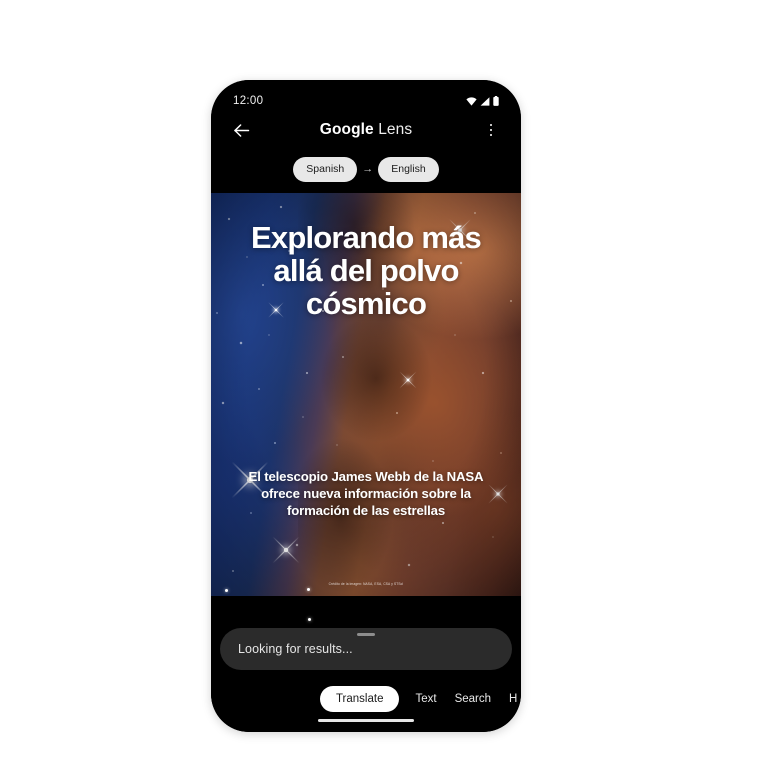  I want to click on tab-homework: H, so click(512, 699).